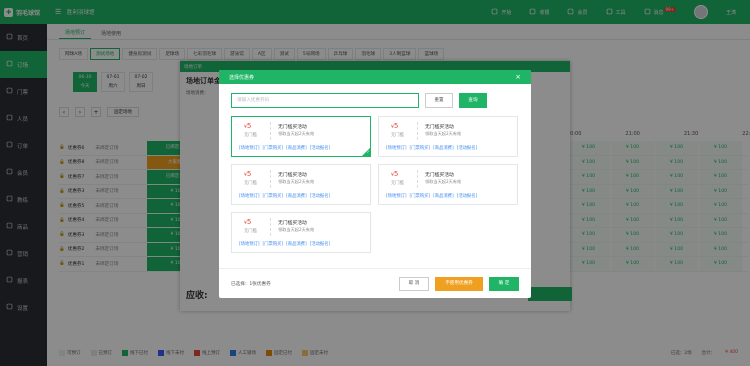  What do you see at coordinates (414, 283) in the screenshot?
I see `cancel-button: 取 消` at bounding box center [414, 283].